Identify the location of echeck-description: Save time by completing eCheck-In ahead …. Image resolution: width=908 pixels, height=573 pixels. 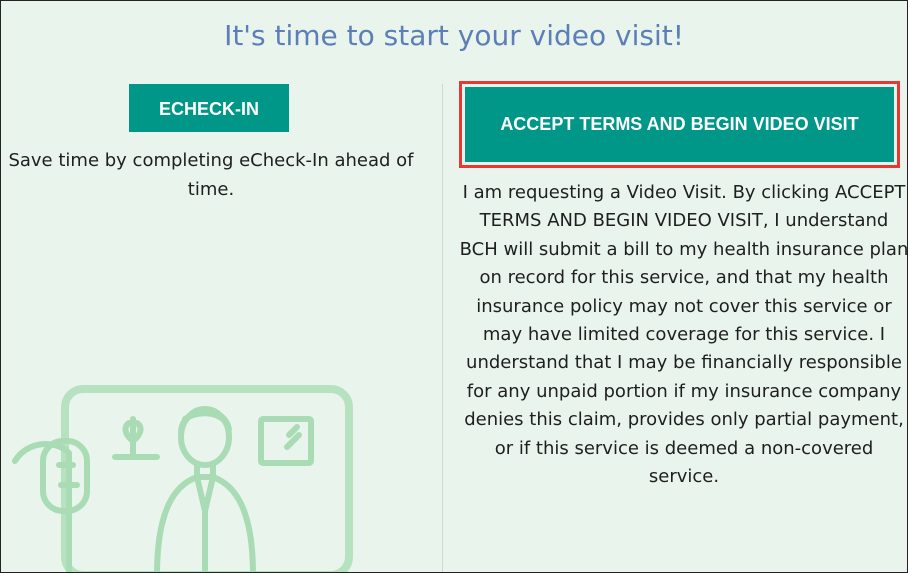
(211, 175).